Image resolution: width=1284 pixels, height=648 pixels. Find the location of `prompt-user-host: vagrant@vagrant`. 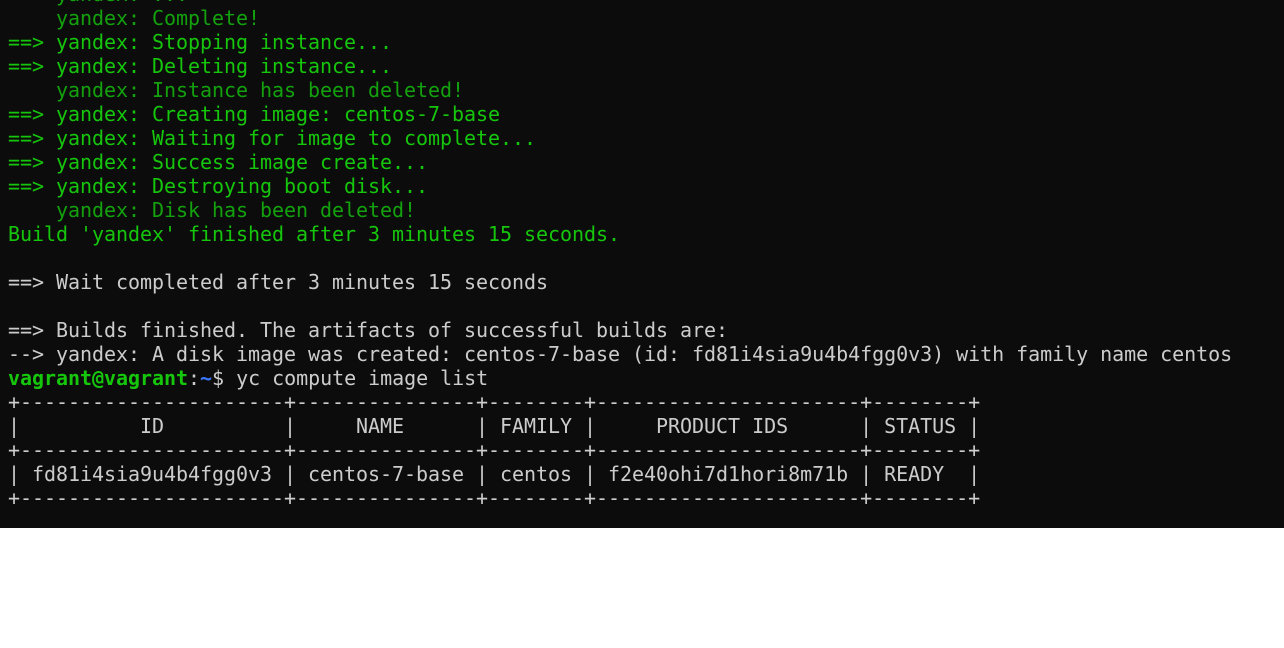

prompt-user-host: vagrant@vagrant is located at coordinates (98, 378).